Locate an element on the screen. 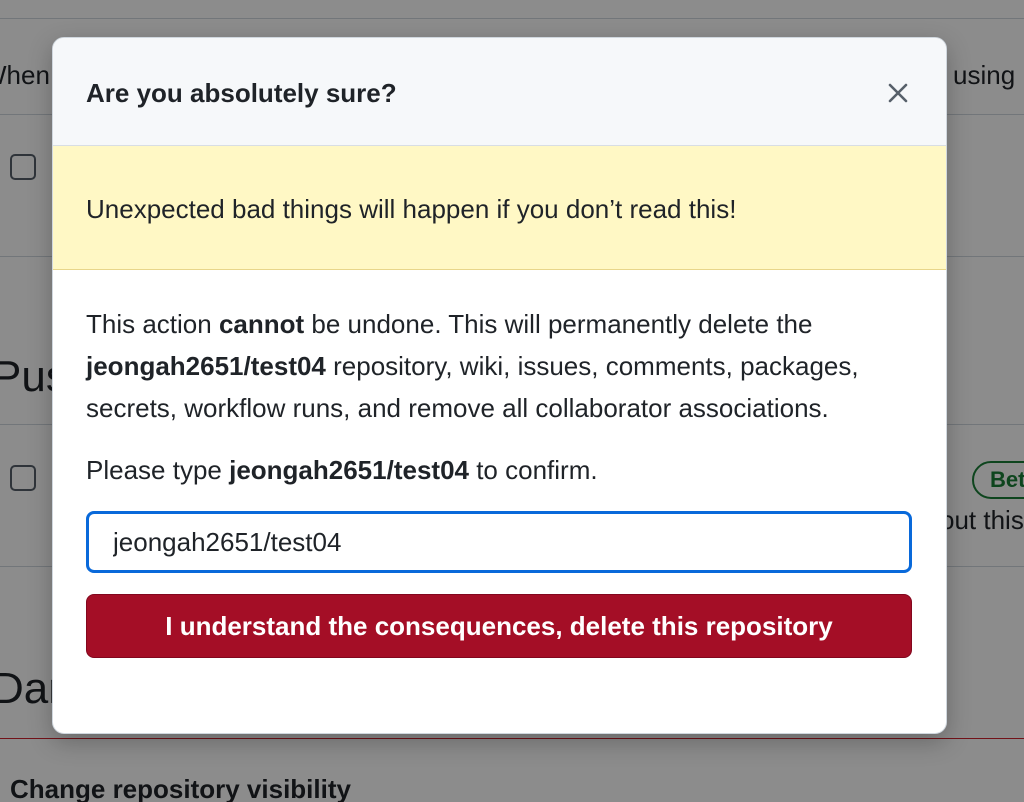 Image resolution: width=1024 pixels, height=802 pixels. confirm-repository-input is located at coordinates (499, 542).